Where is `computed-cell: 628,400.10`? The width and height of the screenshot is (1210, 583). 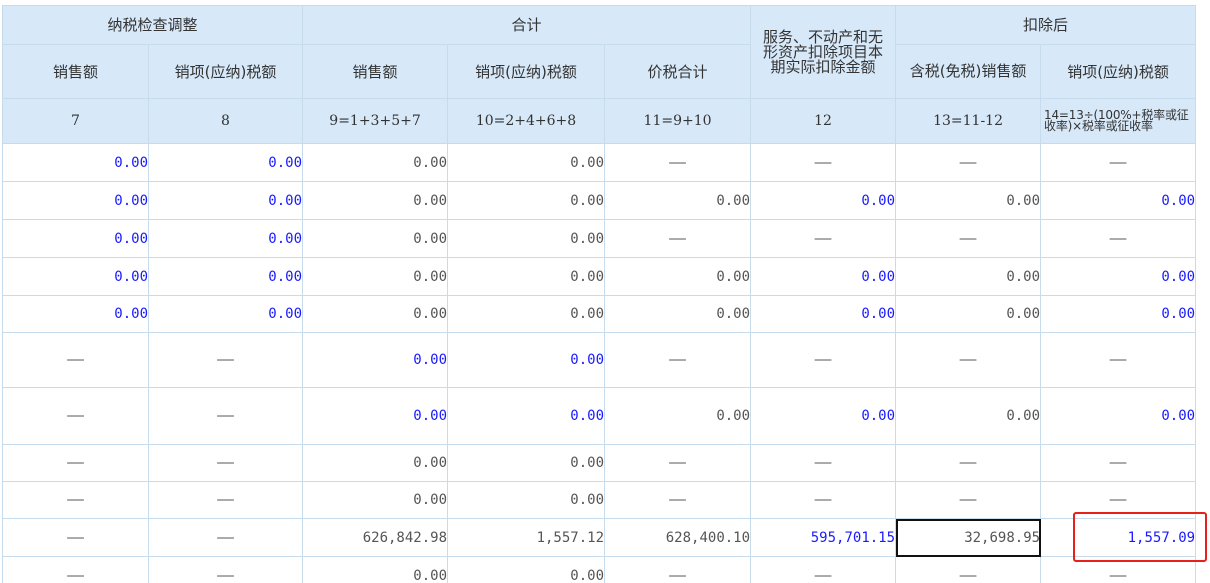 computed-cell: 628,400.10 is located at coordinates (678, 537).